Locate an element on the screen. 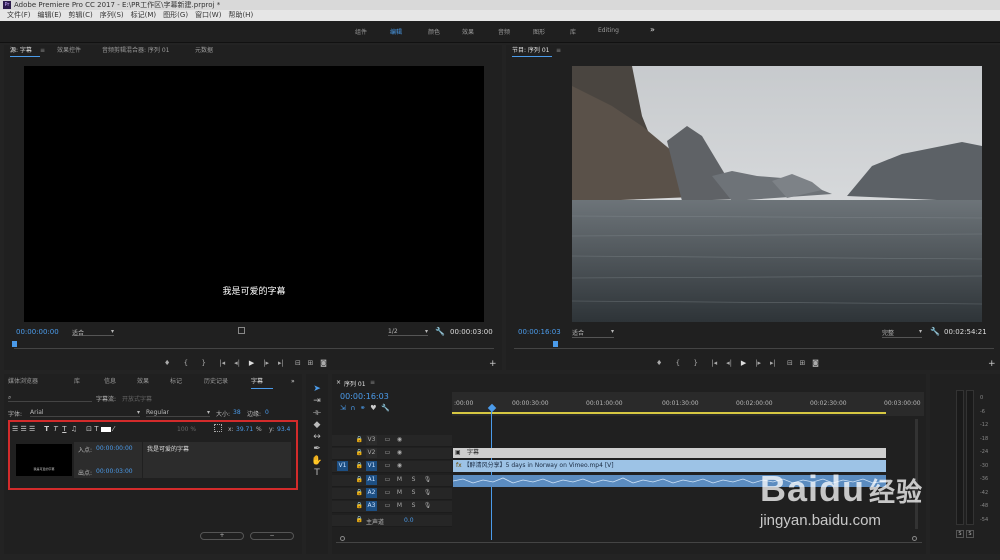 This screenshot has width=1000, height=560. source-timecode: 00:00:00:00 is located at coordinates (37, 332).